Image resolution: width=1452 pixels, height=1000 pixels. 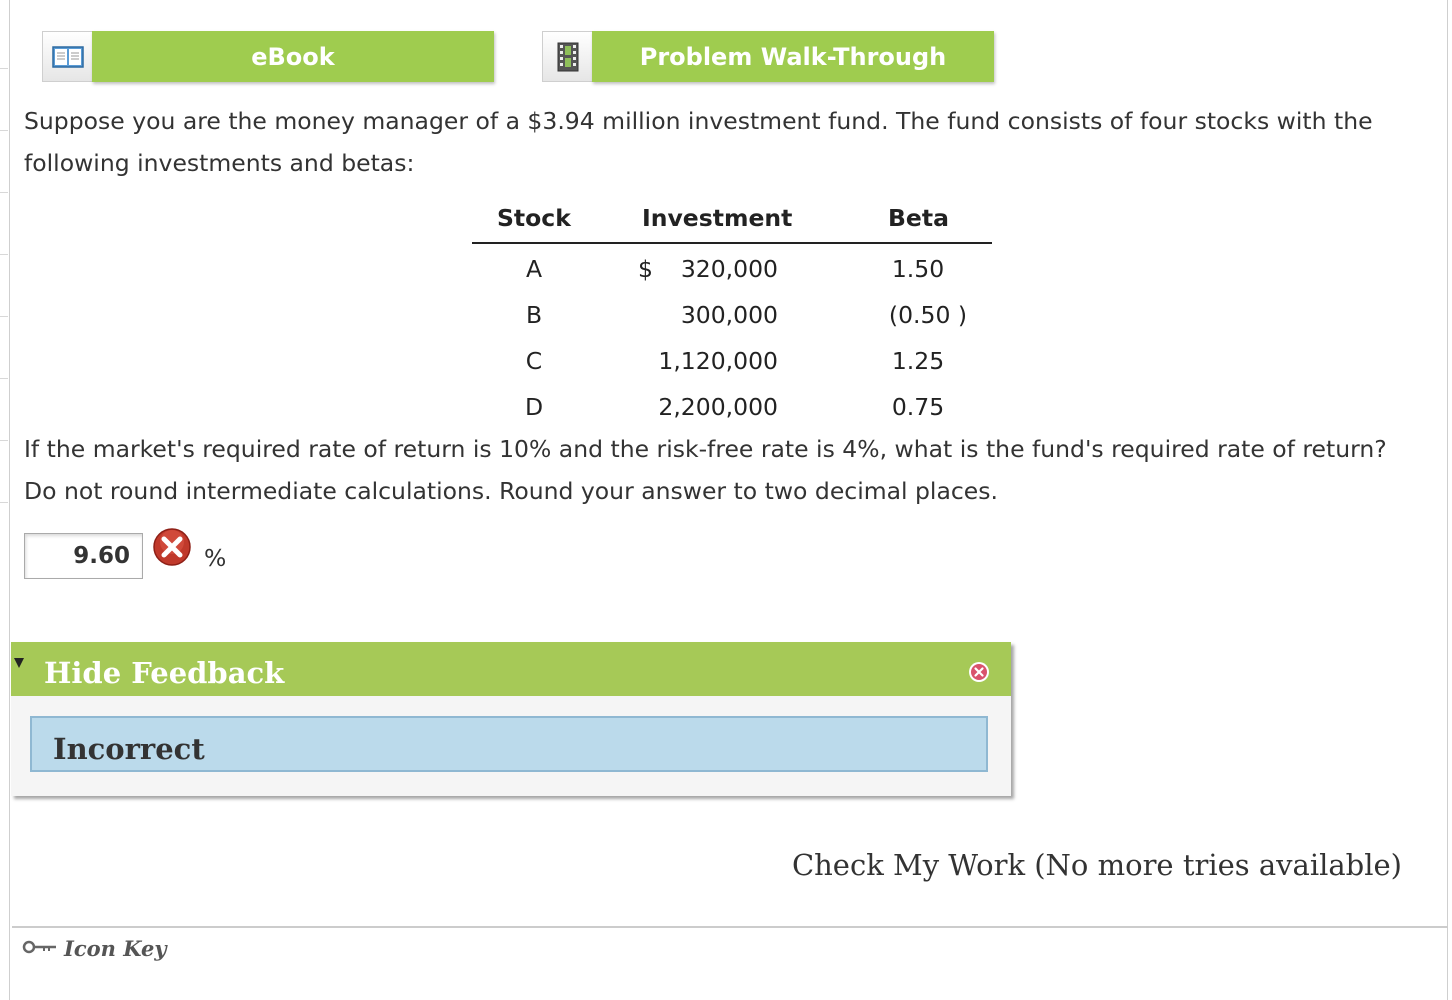 I want to click on table-row: D 2,200,000 0.75, so click(x=732, y=405).